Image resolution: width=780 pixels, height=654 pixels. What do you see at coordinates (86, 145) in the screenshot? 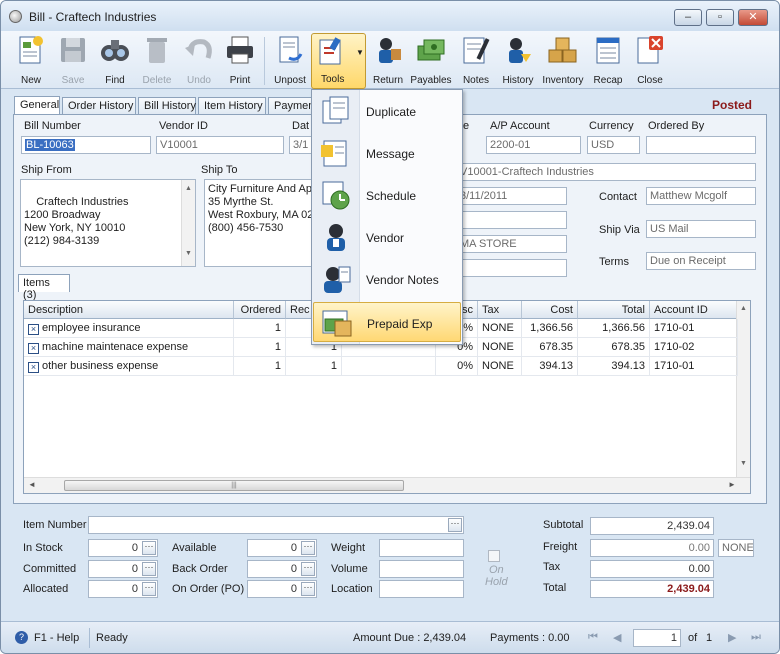
I see `bill-number-field: BL-10063` at bounding box center [86, 145].